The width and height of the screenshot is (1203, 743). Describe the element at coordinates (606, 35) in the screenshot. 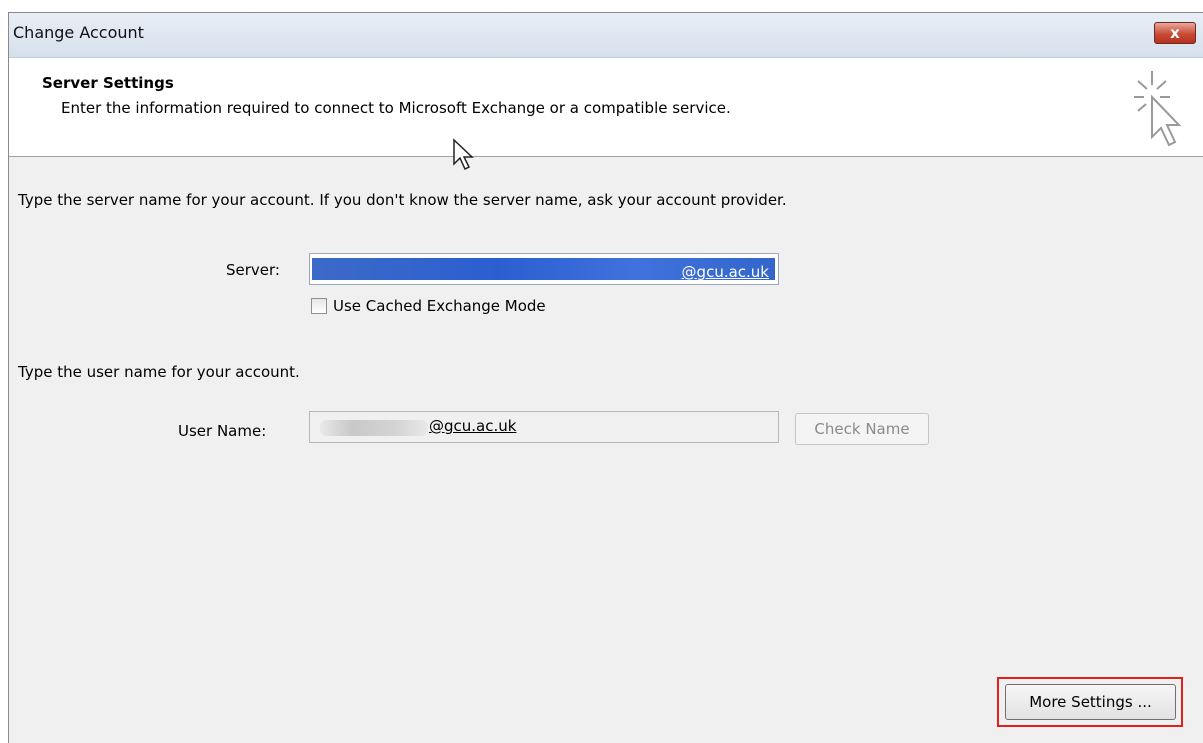

I see `title-bar: Change Account x` at that location.